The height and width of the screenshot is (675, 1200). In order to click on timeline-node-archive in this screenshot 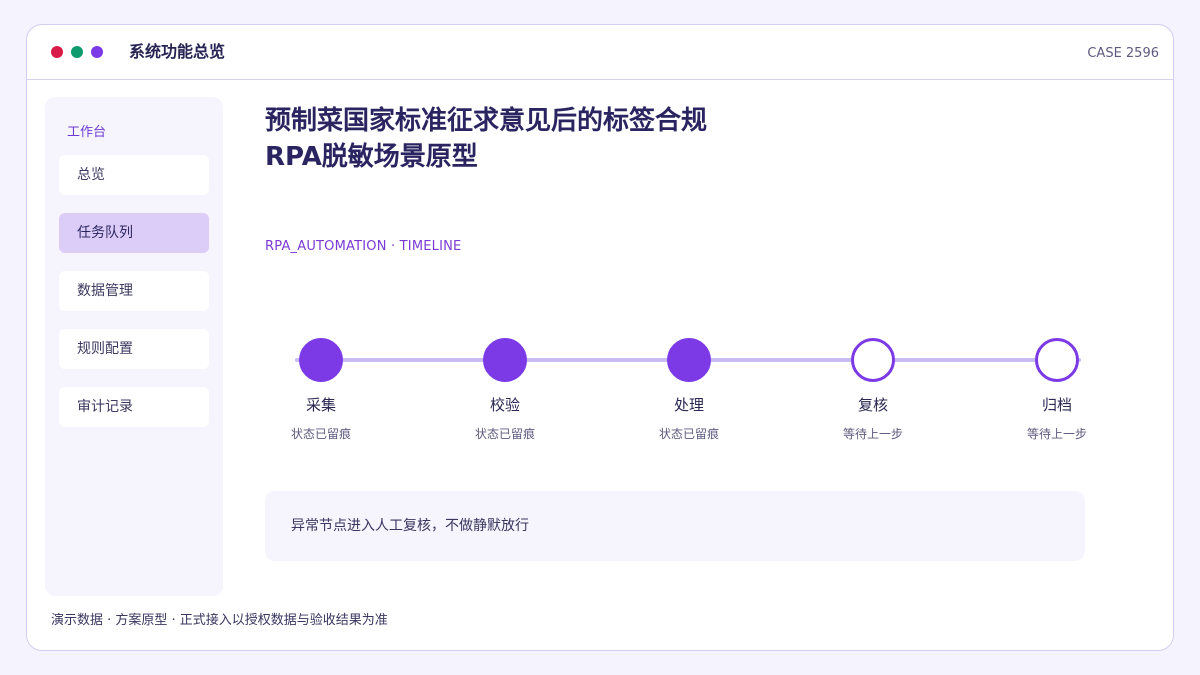, I will do `click(1057, 360)`.